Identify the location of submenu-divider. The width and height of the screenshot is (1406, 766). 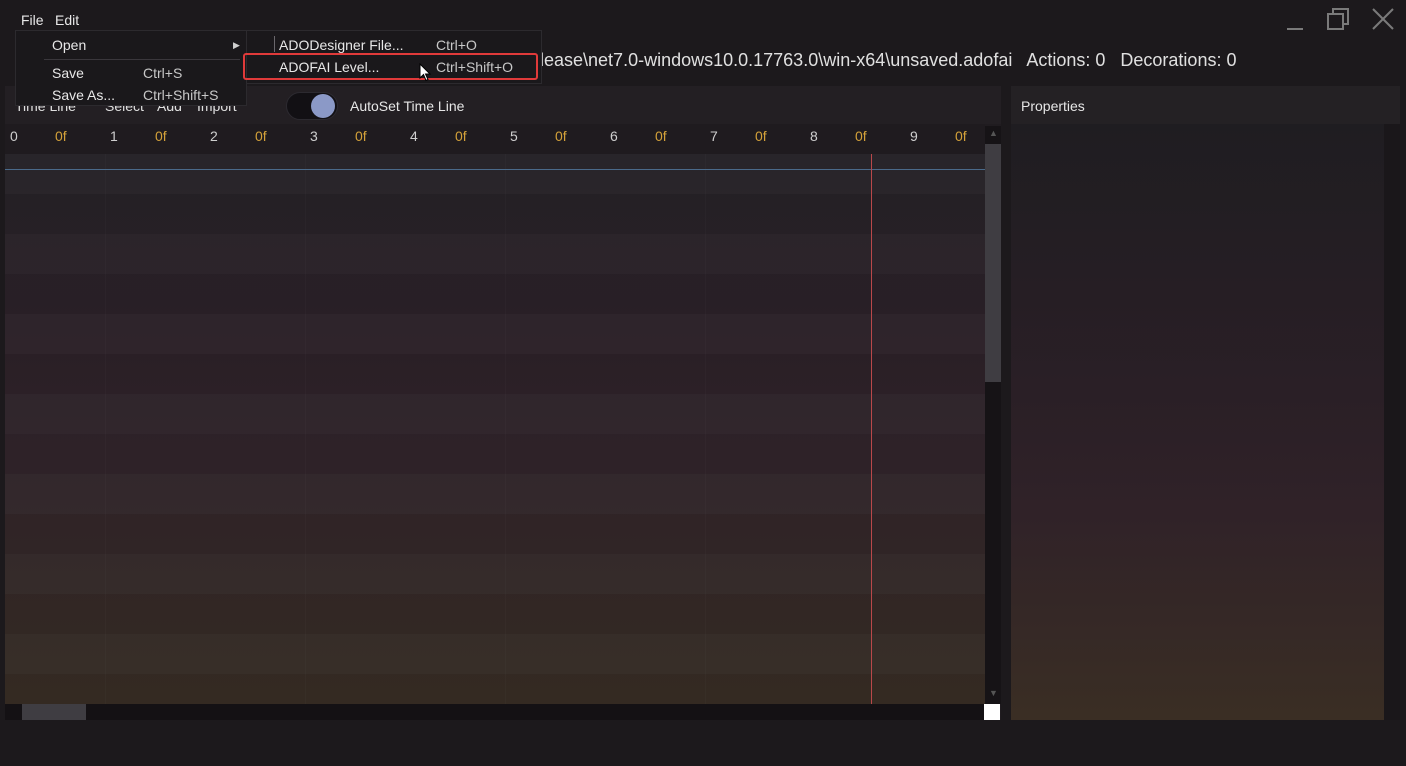
(274, 44).